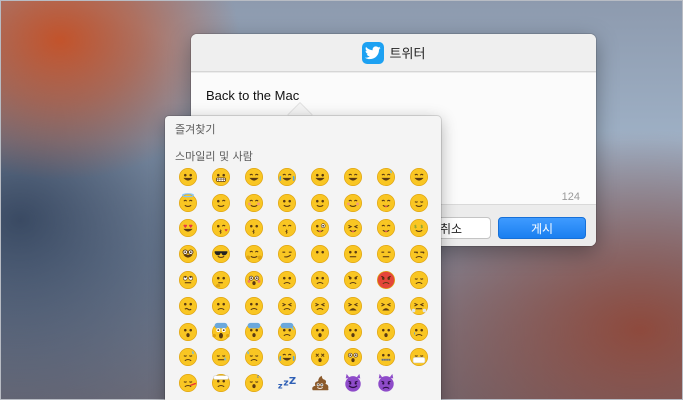  I want to click on mask-emoji-icon, so click(418, 358).